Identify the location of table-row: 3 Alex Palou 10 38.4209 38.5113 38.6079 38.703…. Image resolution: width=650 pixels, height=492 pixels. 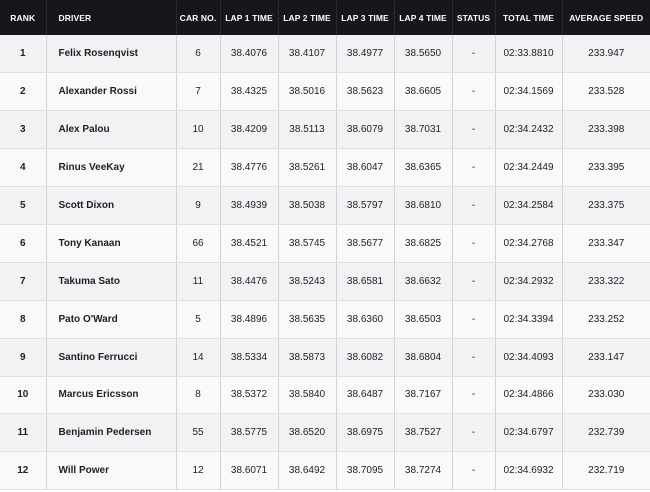
(325, 130).